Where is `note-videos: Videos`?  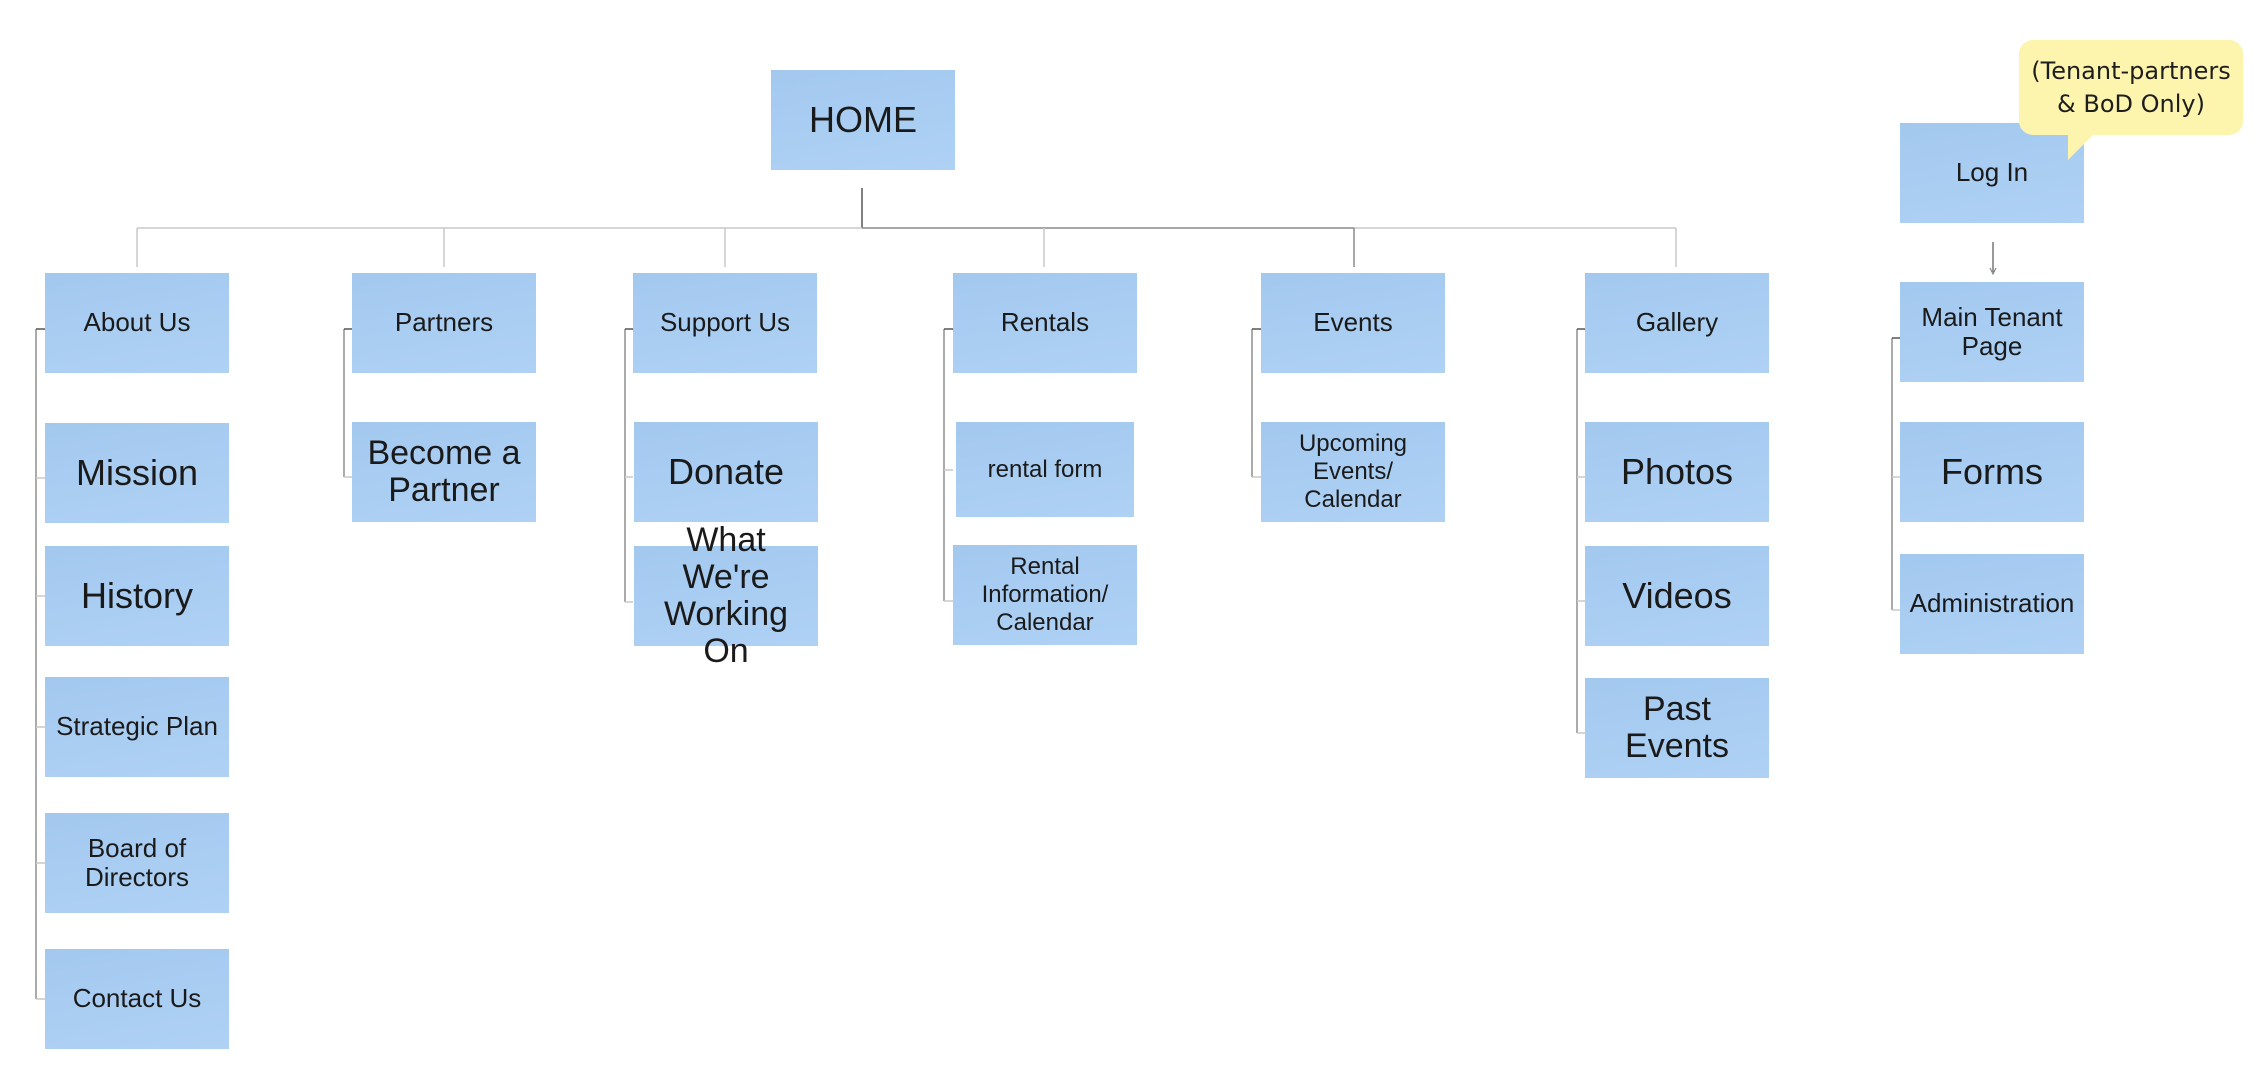 note-videos: Videos is located at coordinates (1677, 596).